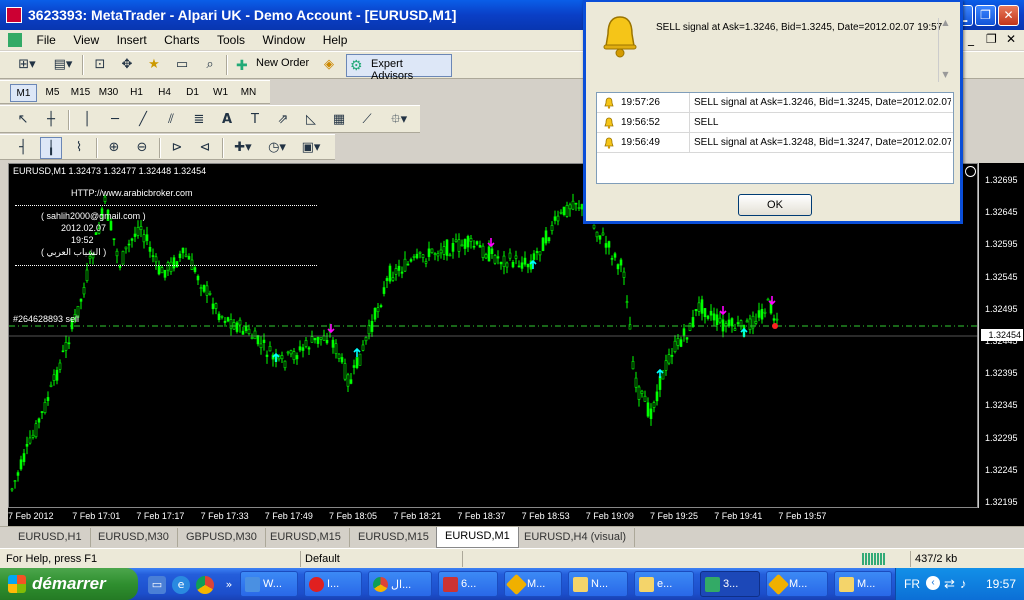 This screenshot has width=1024, height=600. Describe the element at coordinates (949, 584) in the screenshot. I see `network-icon: ⇄` at that location.